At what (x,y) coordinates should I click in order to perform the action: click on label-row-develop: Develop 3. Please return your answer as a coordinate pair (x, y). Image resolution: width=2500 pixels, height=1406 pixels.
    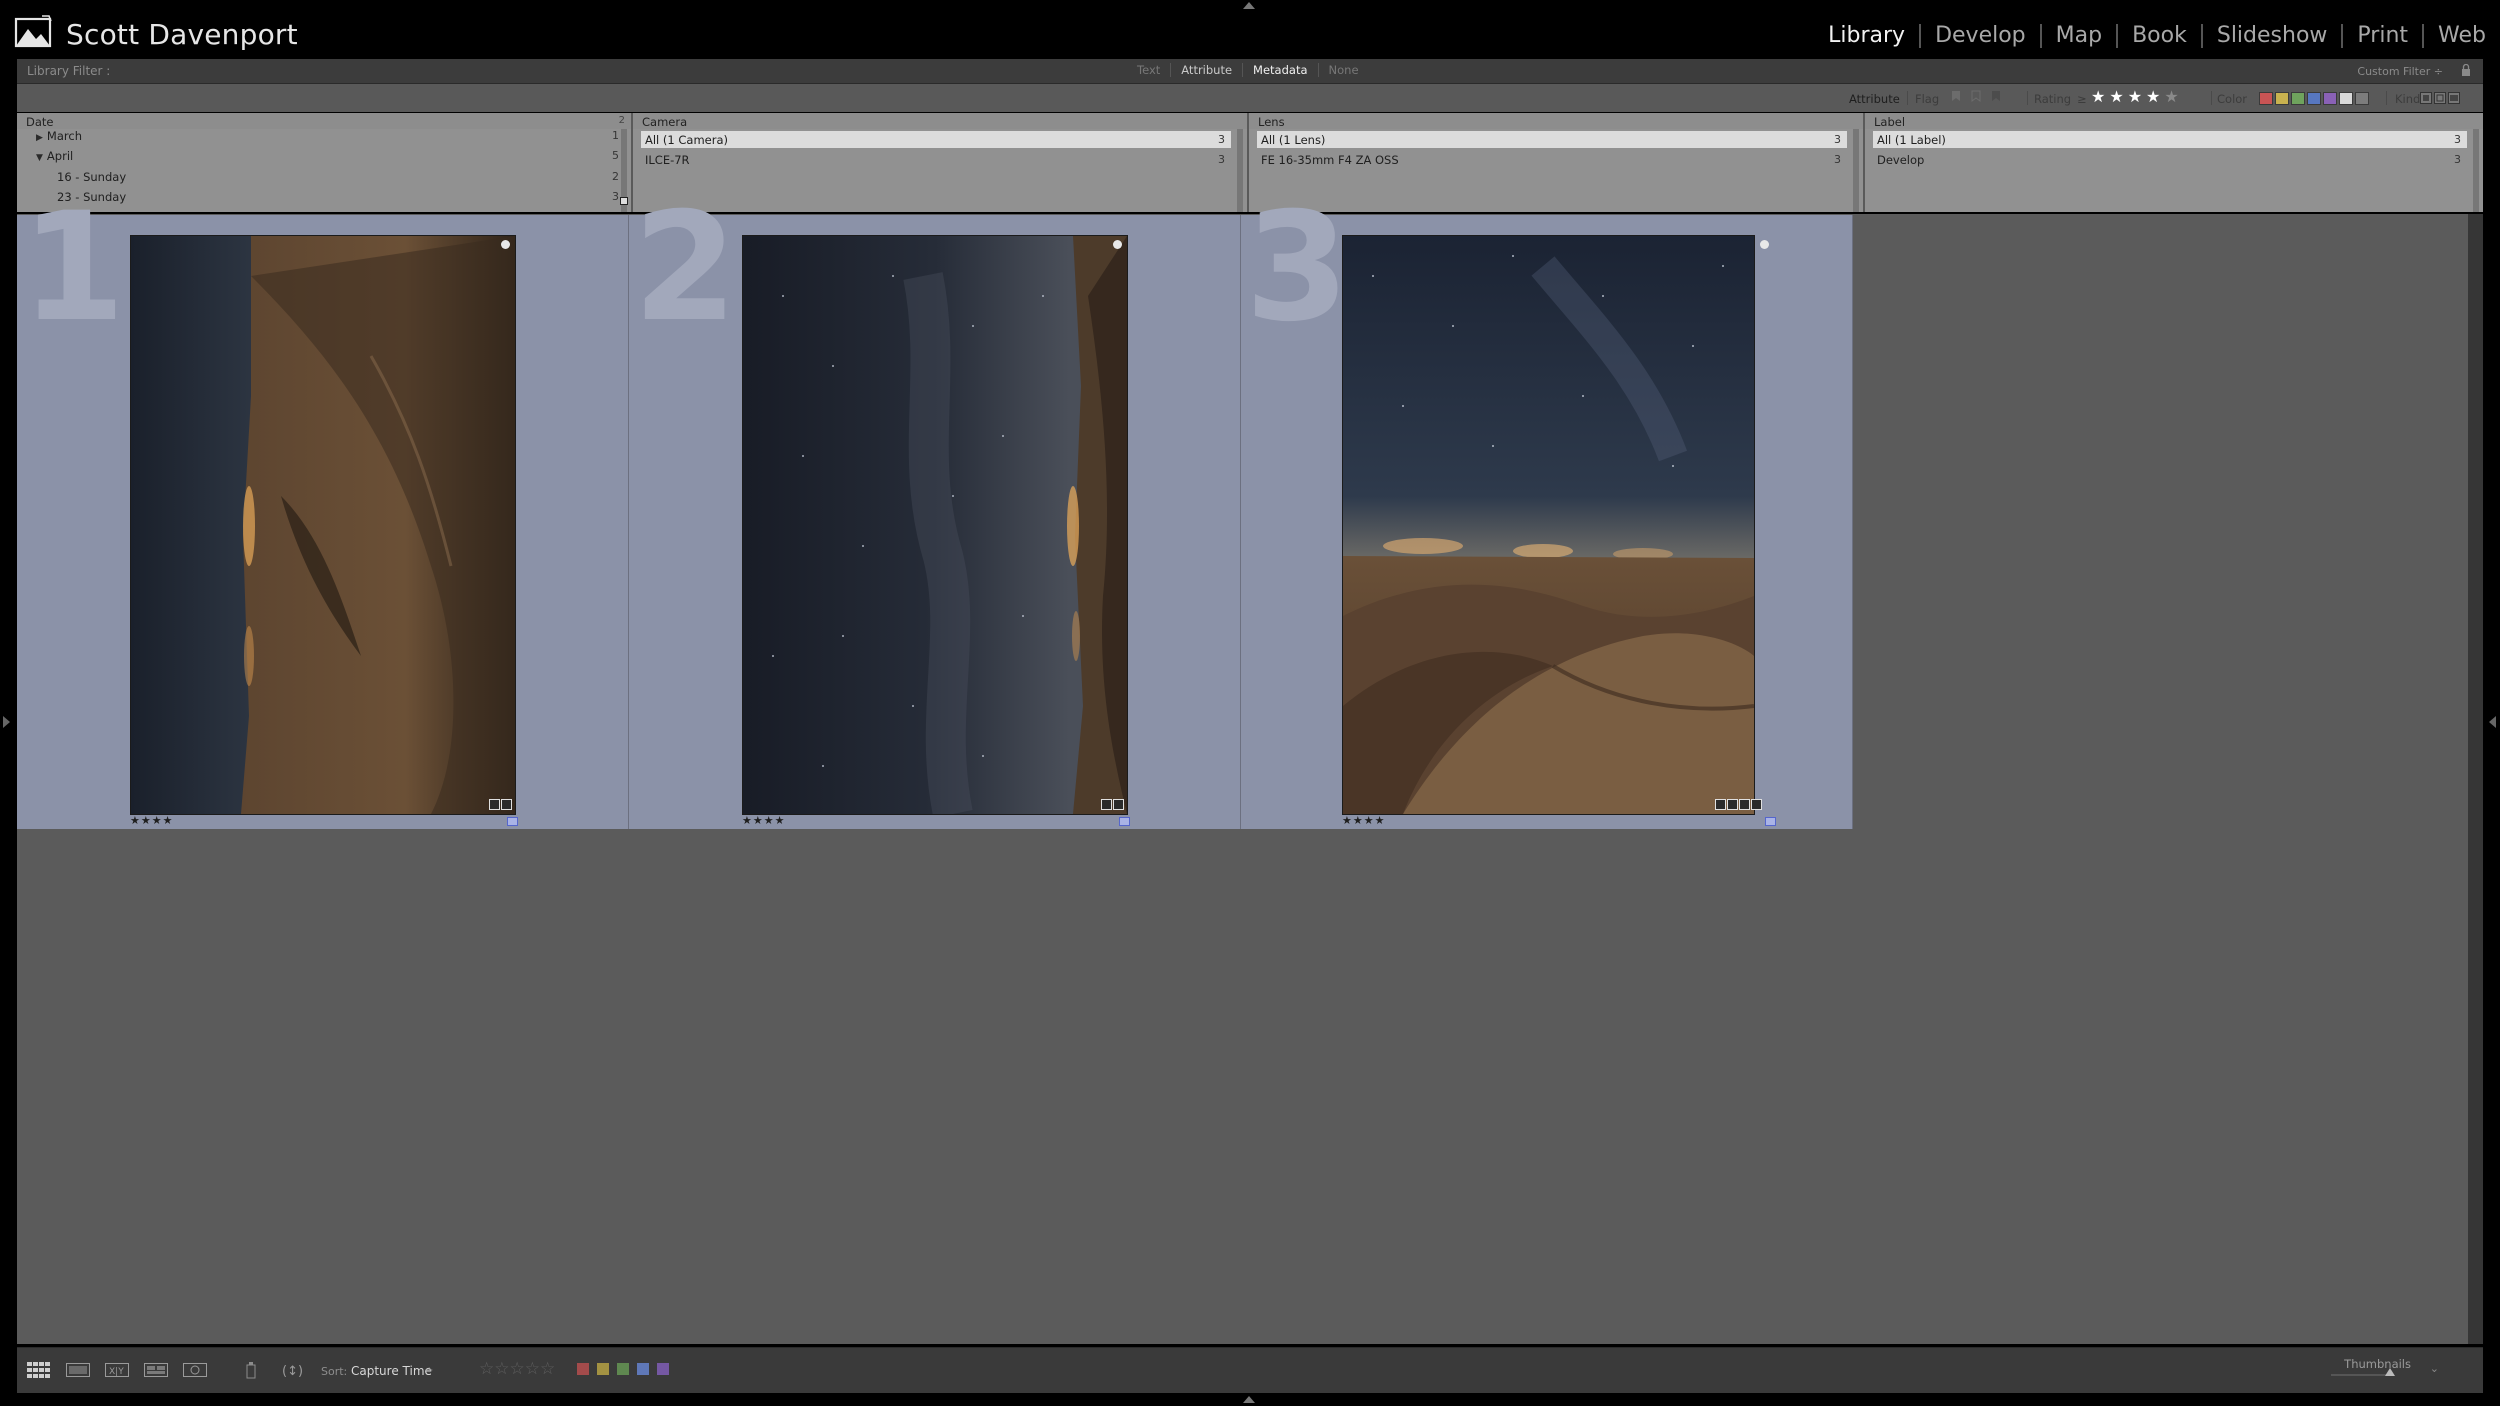
    Looking at the image, I should click on (2170, 159).